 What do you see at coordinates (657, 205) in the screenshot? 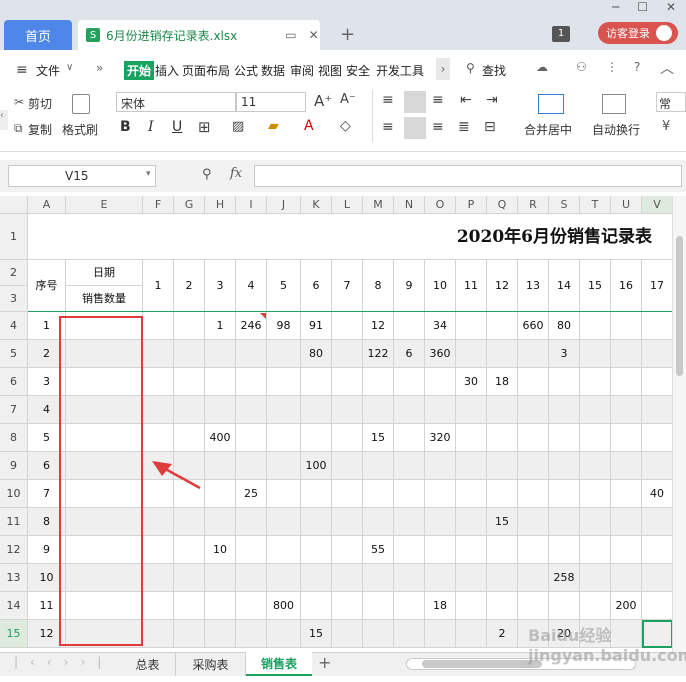
I see `column-header: V` at bounding box center [657, 205].